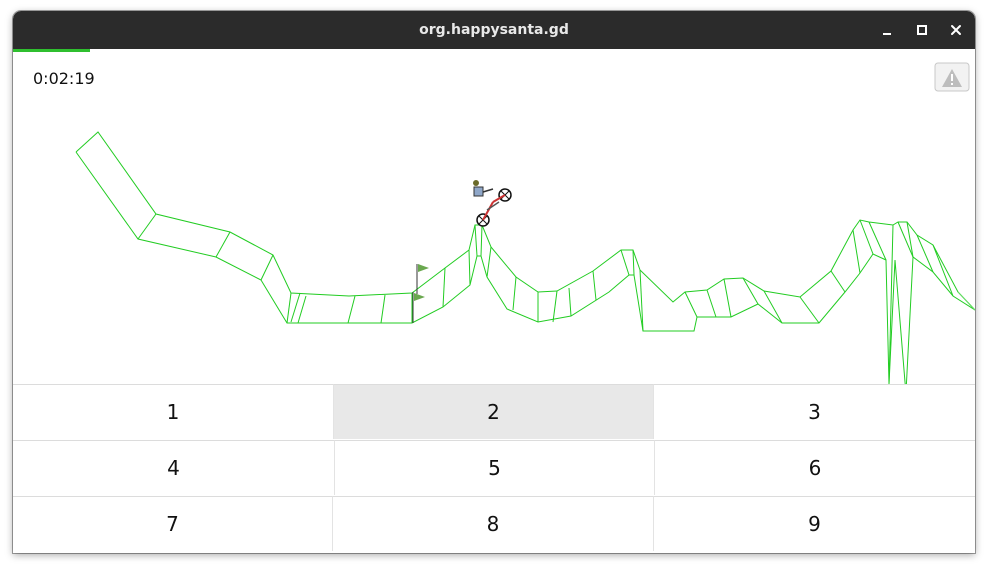  What do you see at coordinates (814, 523) in the screenshot?
I see `key-9: 9` at bounding box center [814, 523].